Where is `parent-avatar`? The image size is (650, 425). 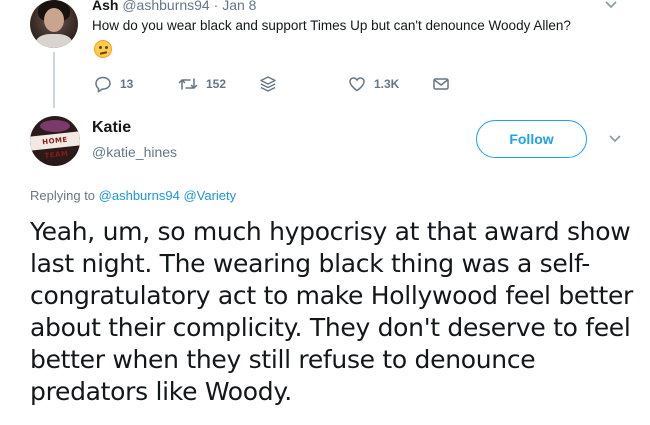
parent-avatar is located at coordinates (54, 24).